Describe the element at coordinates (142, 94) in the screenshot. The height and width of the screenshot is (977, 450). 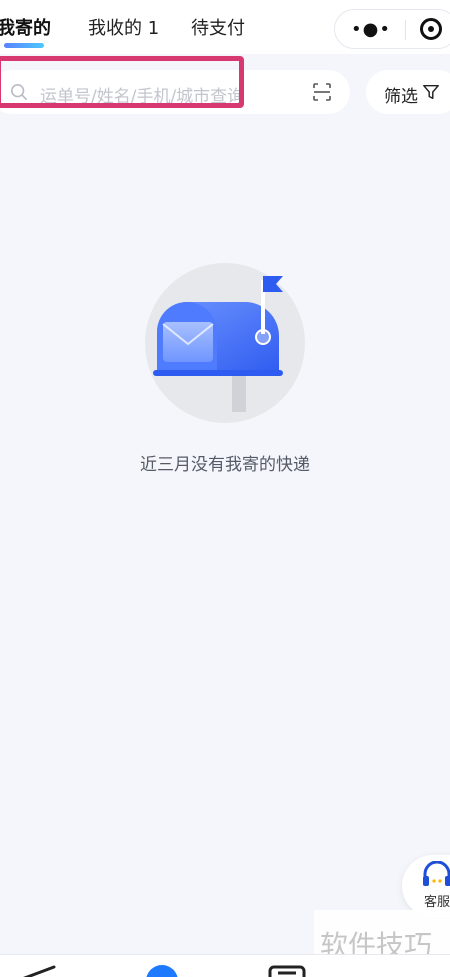
I see `search-input: 运单号/姓名/手机/城市查询` at that location.